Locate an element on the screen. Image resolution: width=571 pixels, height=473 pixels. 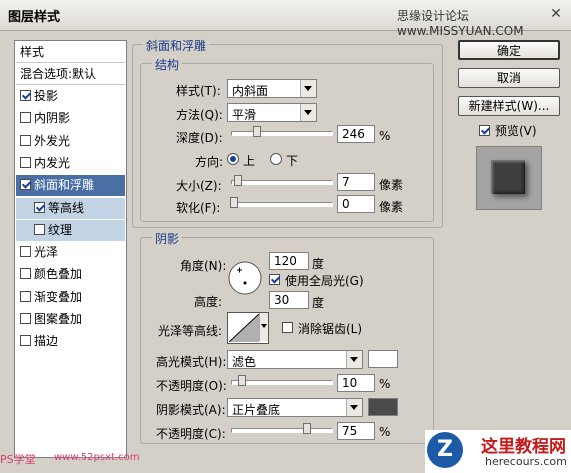
close-icon: ✕ is located at coordinates (556, 14).